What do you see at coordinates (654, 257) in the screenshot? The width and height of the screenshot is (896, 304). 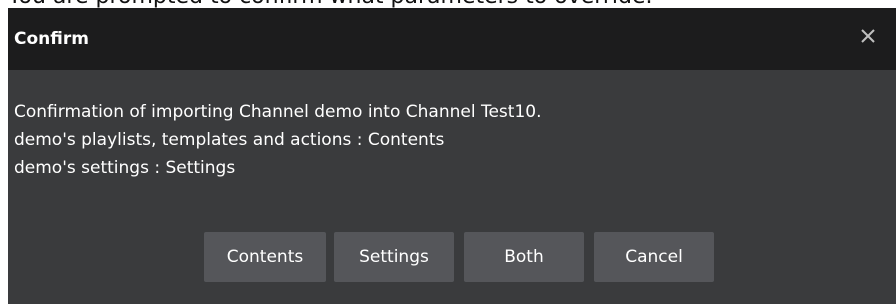 I see `cancel-button: Cancel` at bounding box center [654, 257].